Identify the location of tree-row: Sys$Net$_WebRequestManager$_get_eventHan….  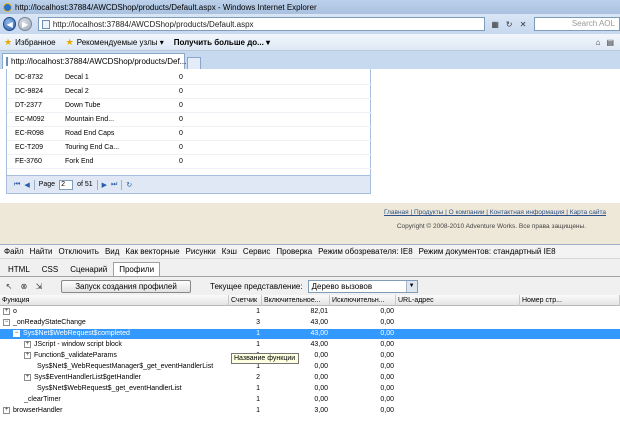
(310, 367).